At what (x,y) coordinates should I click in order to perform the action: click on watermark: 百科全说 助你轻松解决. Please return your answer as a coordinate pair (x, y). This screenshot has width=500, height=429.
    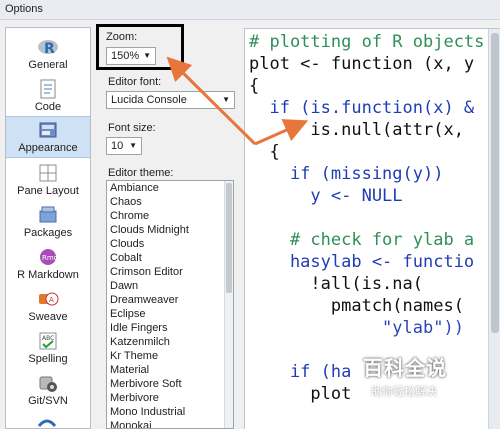
    Looking at the image, I should click on (405, 377).